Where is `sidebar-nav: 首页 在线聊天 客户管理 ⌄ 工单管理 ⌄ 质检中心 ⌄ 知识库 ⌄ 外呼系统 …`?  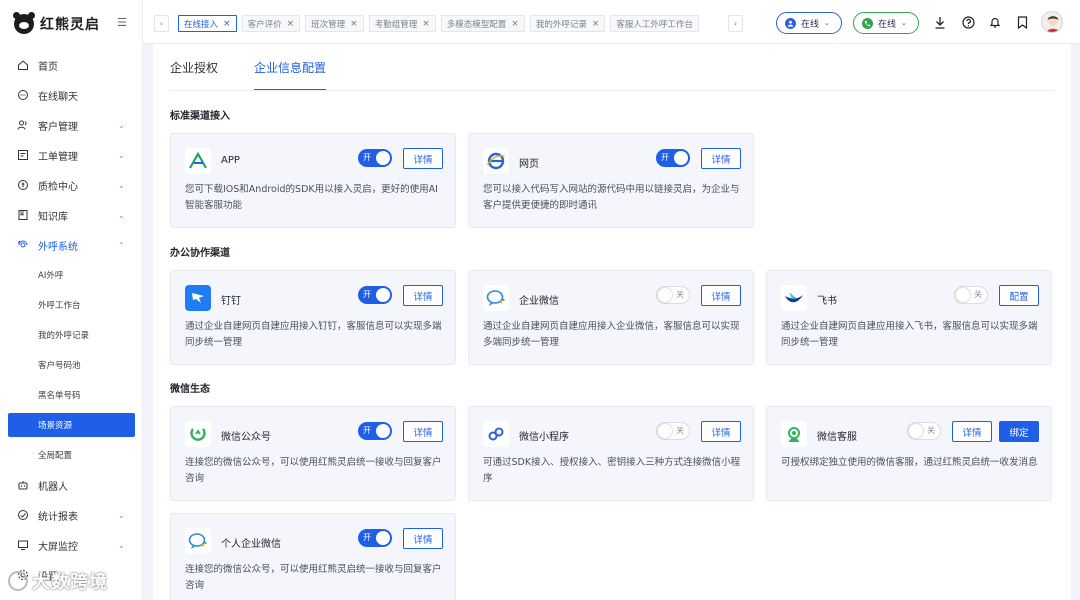
sidebar-nav: 首页 在线聊天 客户管理 ⌄ 工单管理 ⌄ 质检中心 ⌄ 知识库 ⌄ 外呼系统 … is located at coordinates (71, 320).